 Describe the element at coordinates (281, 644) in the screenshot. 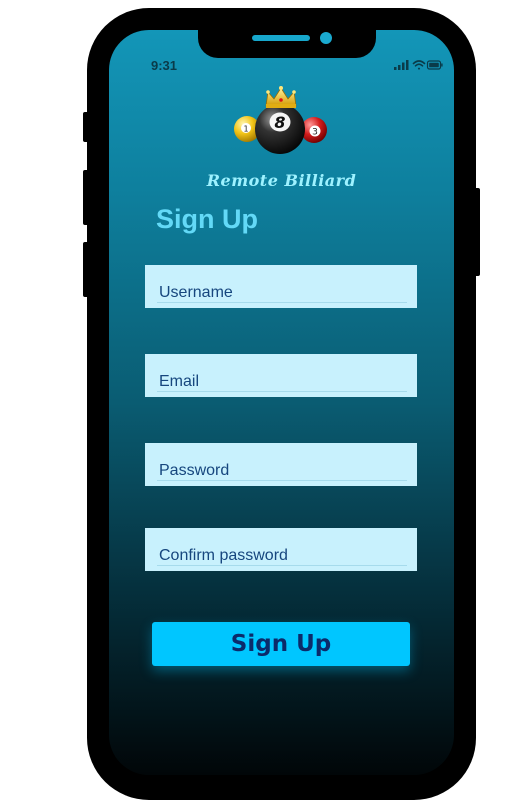

I see `sign-up-button: Sign Up` at that location.